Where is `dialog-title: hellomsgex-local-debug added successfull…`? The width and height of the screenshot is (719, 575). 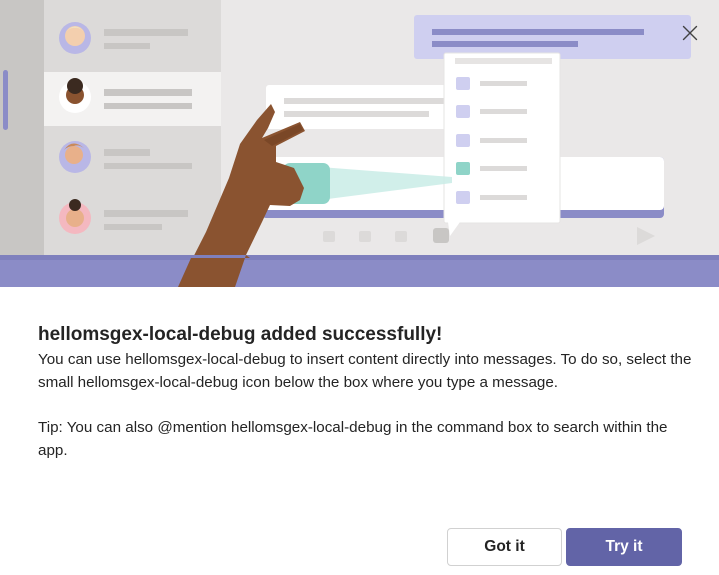 dialog-title: hellomsgex-local-debug added successfull… is located at coordinates (240, 334).